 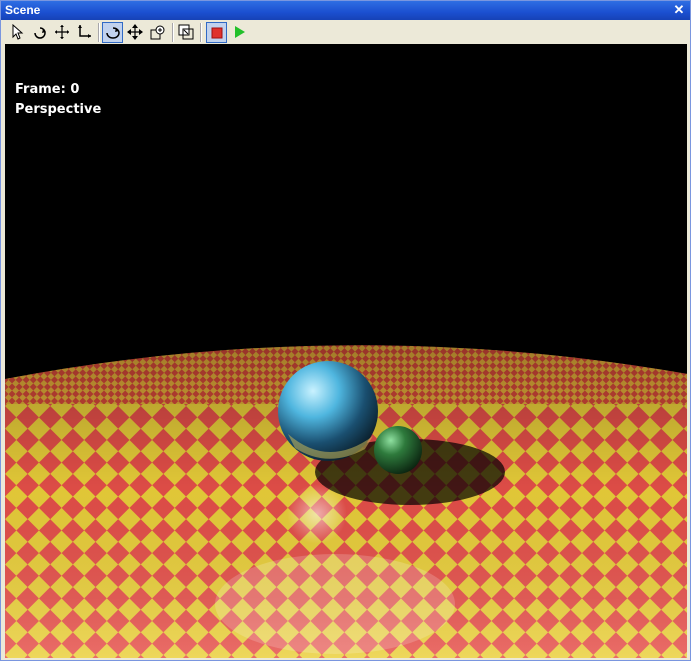 I want to click on scale-icon, so click(x=84, y=31).